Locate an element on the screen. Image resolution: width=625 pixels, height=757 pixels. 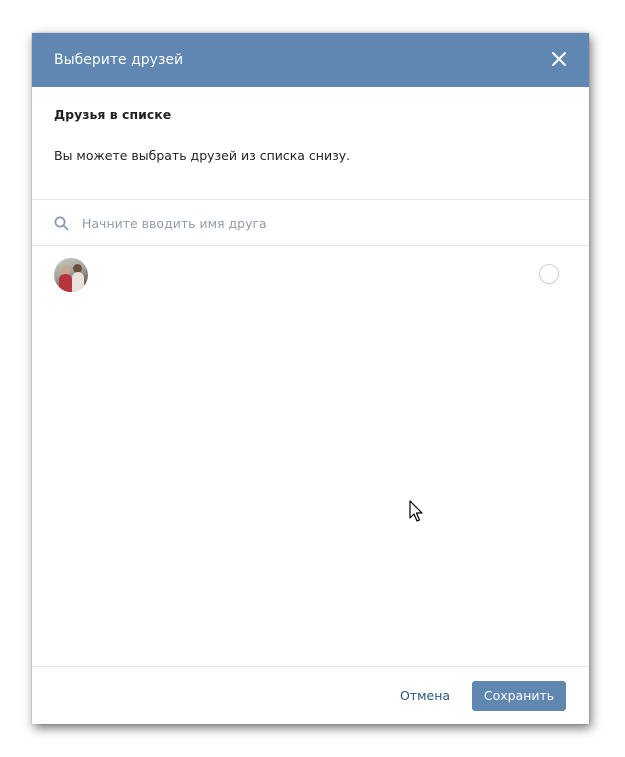
search-input is located at coordinates (322, 223).